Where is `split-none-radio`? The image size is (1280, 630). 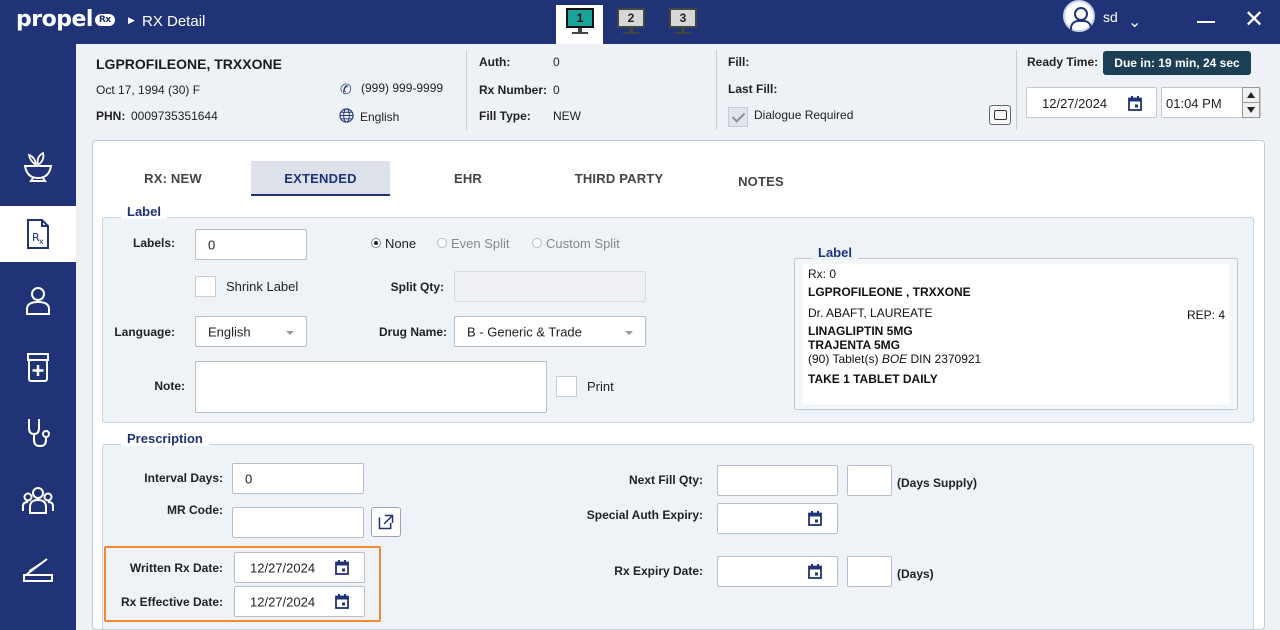 split-none-radio is located at coordinates (376, 243).